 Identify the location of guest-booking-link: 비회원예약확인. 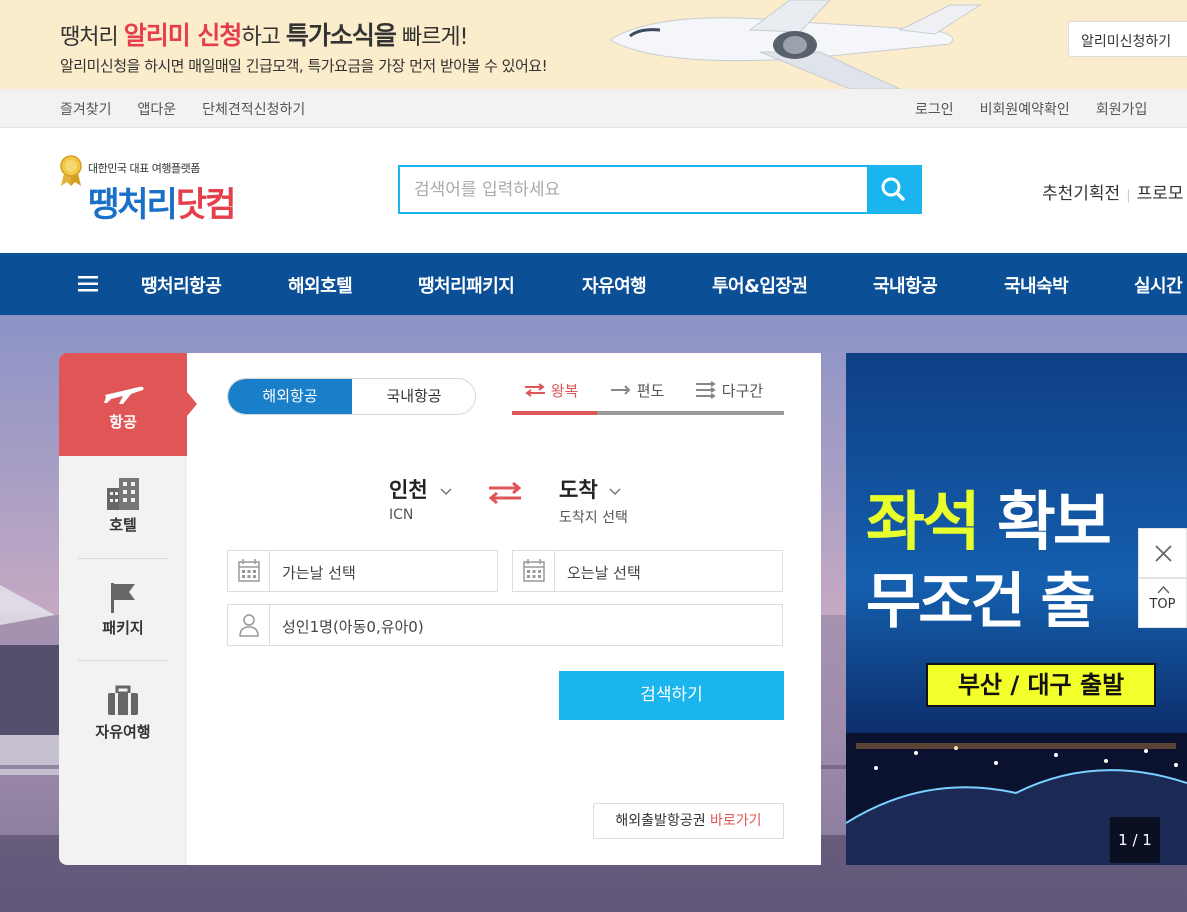
(1025, 109).